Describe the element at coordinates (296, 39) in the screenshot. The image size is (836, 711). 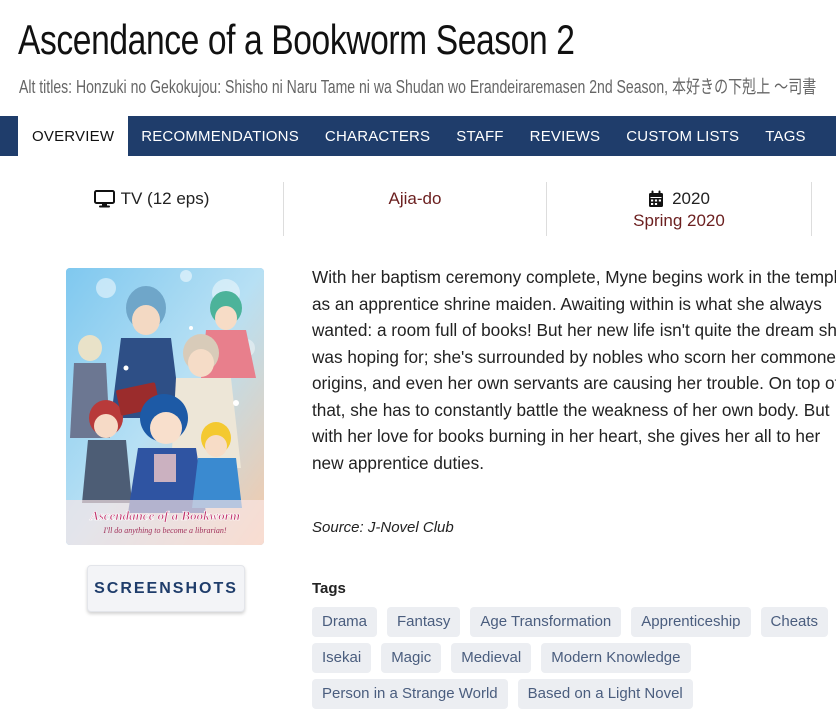
I see `page-title: Ascendance of a Bookworm Season 2` at that location.